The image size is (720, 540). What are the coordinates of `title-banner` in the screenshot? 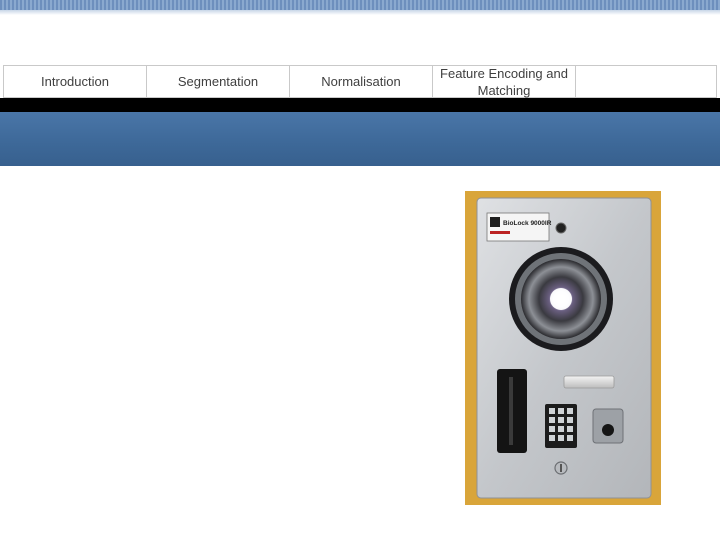 It's located at (360, 139).